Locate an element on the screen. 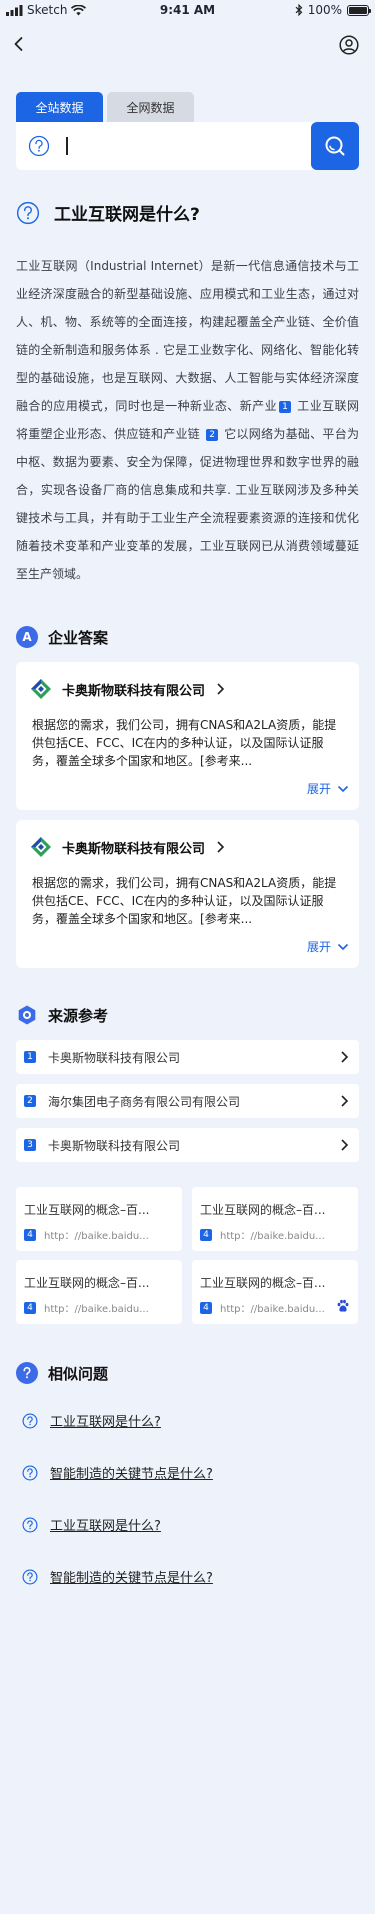 The width and height of the screenshot is (375, 1914). question-title: 工业互联网是什么? is located at coordinates (127, 215).